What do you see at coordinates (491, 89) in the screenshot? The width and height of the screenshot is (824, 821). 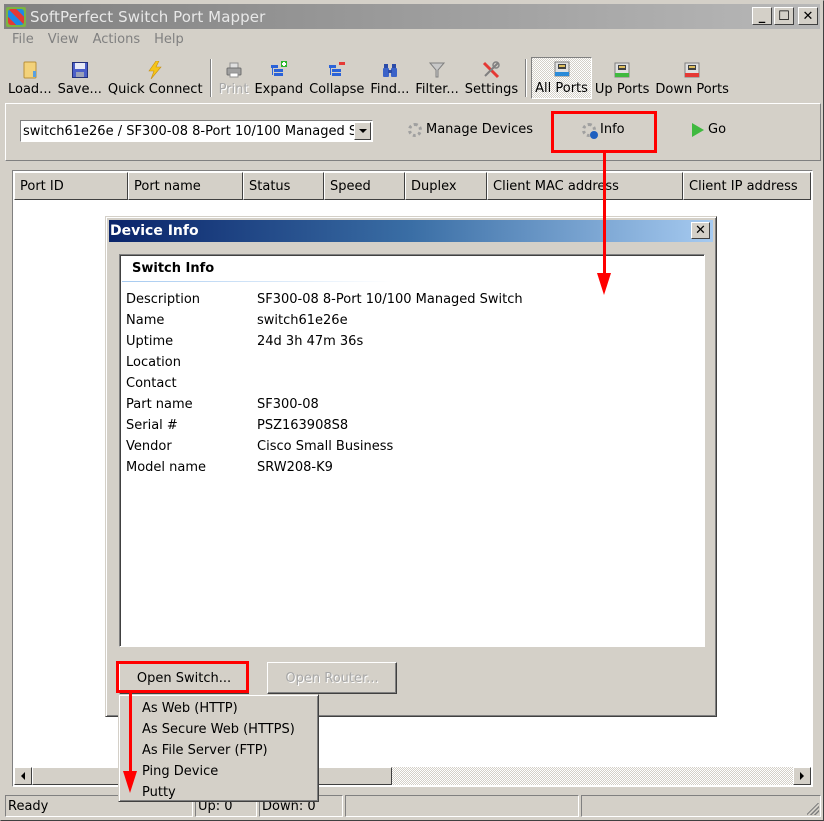 I see `settings-label: Settings` at bounding box center [491, 89].